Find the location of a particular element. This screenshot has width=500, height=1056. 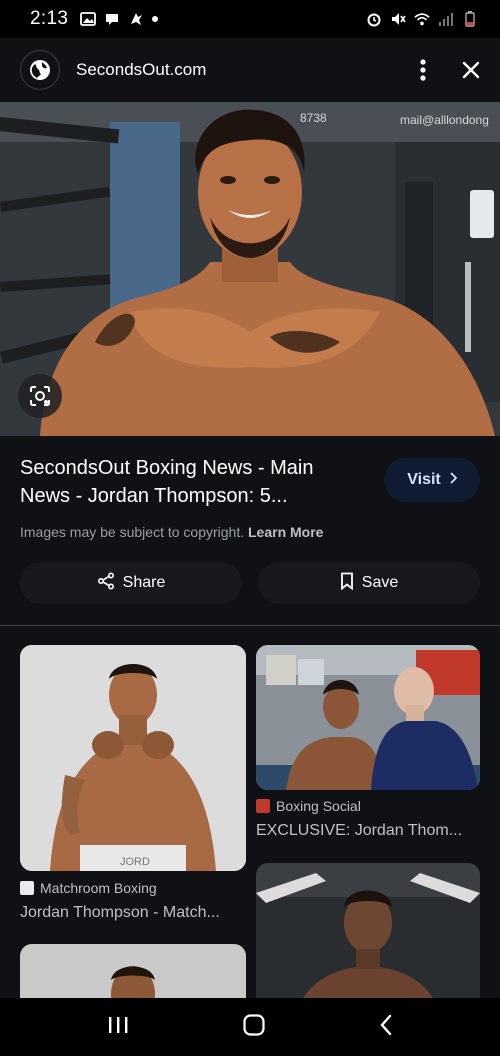

lens-search-button is located at coordinates (40, 396).